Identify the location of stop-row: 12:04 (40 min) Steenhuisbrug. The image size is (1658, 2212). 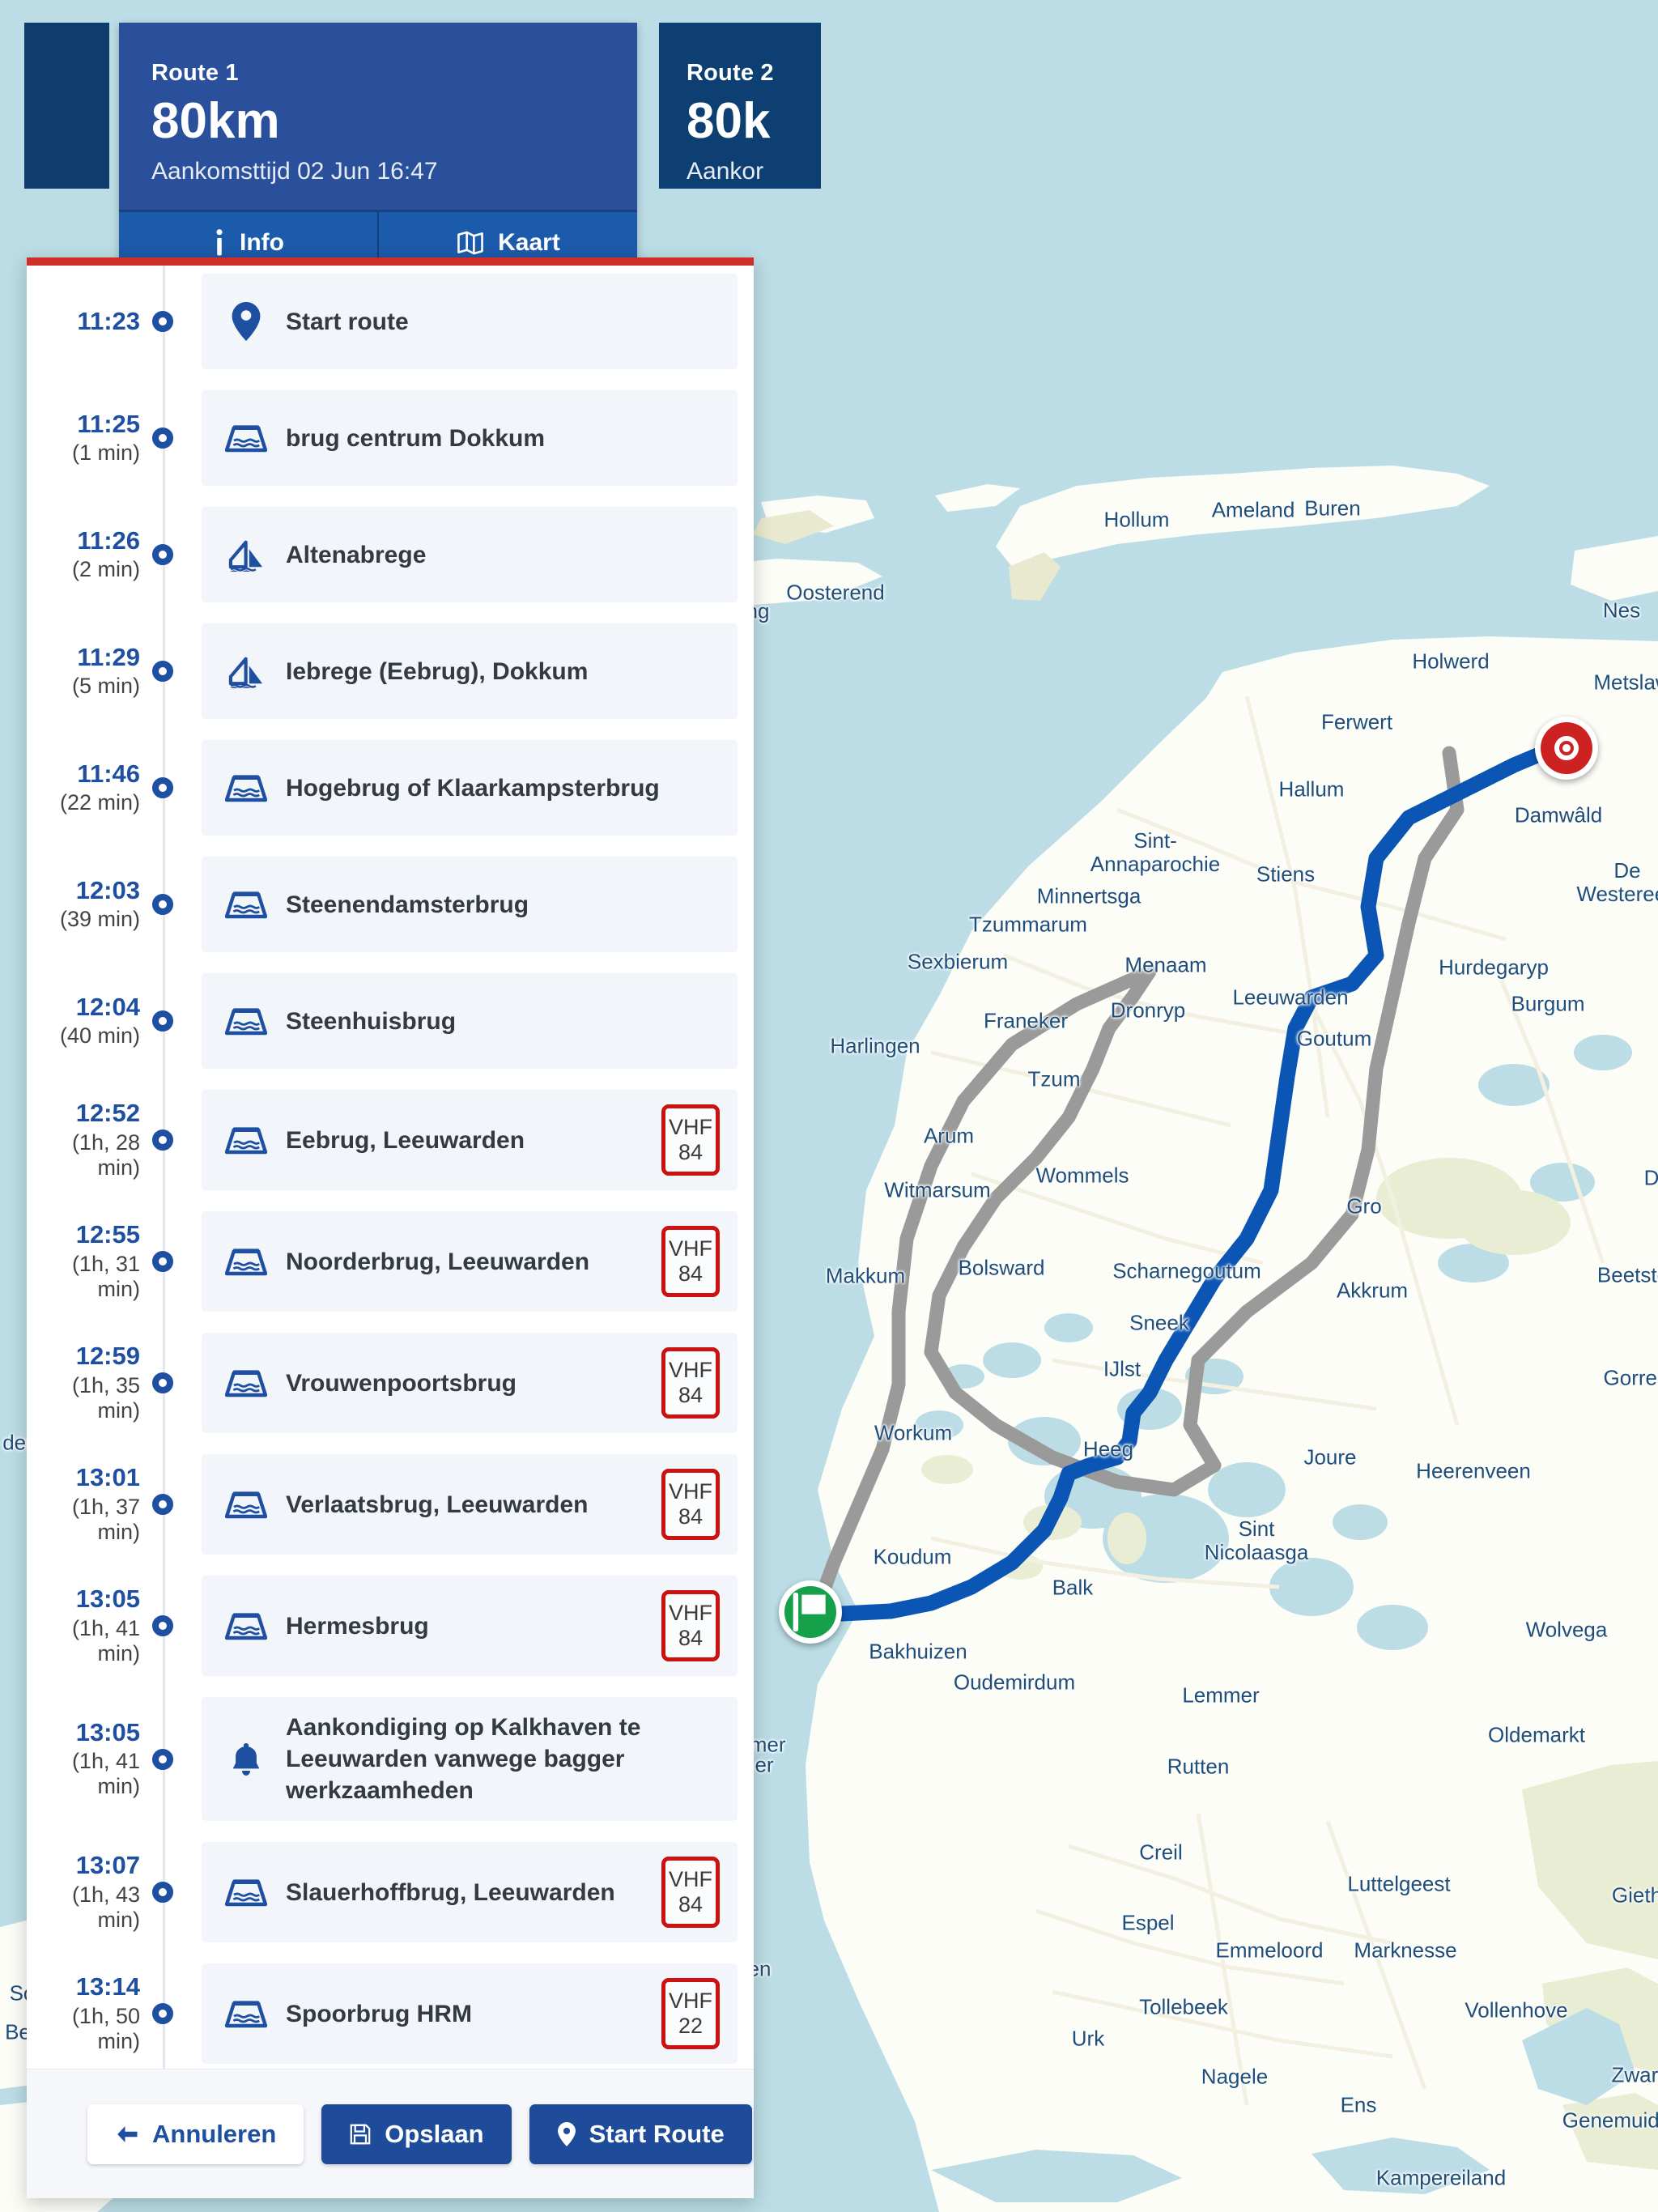
(390, 1021).